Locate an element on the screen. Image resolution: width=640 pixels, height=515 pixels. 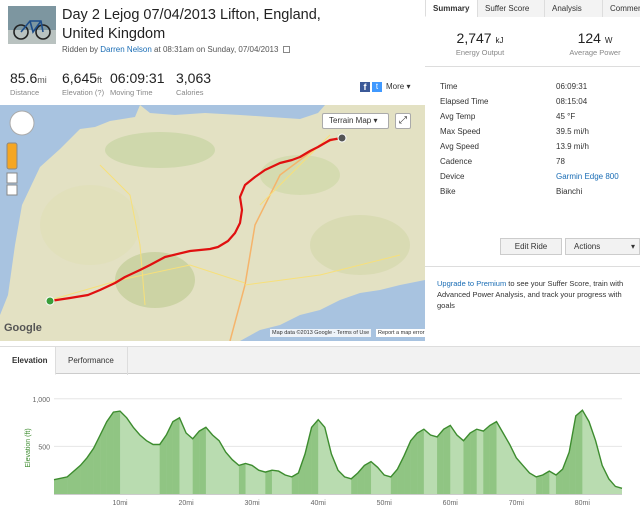
x-tick-label: 40mi is located at coordinates (319, 503).